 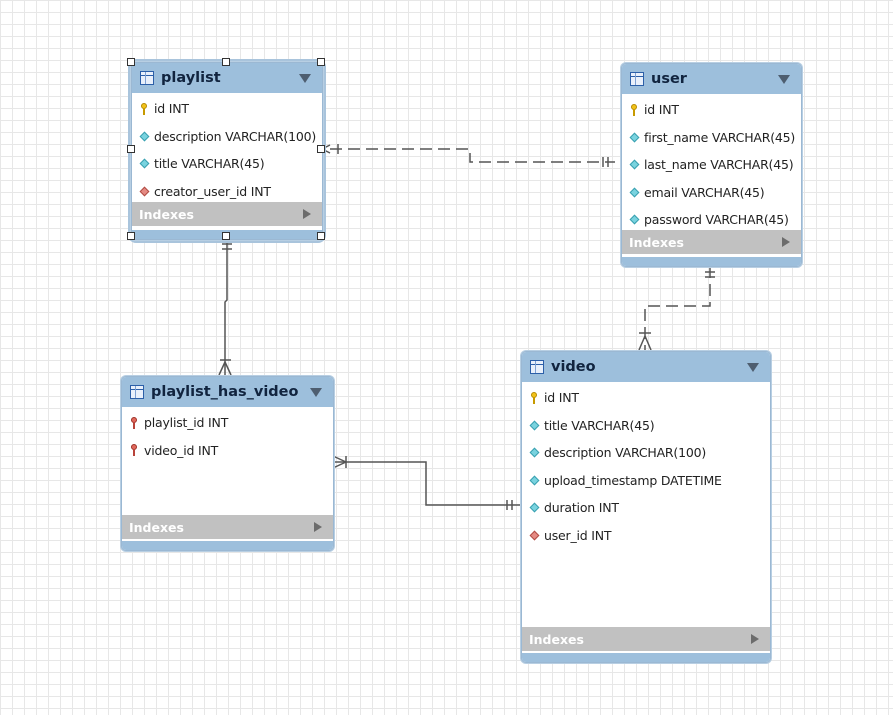 I want to click on relationship-user-video, so click(x=676, y=308).